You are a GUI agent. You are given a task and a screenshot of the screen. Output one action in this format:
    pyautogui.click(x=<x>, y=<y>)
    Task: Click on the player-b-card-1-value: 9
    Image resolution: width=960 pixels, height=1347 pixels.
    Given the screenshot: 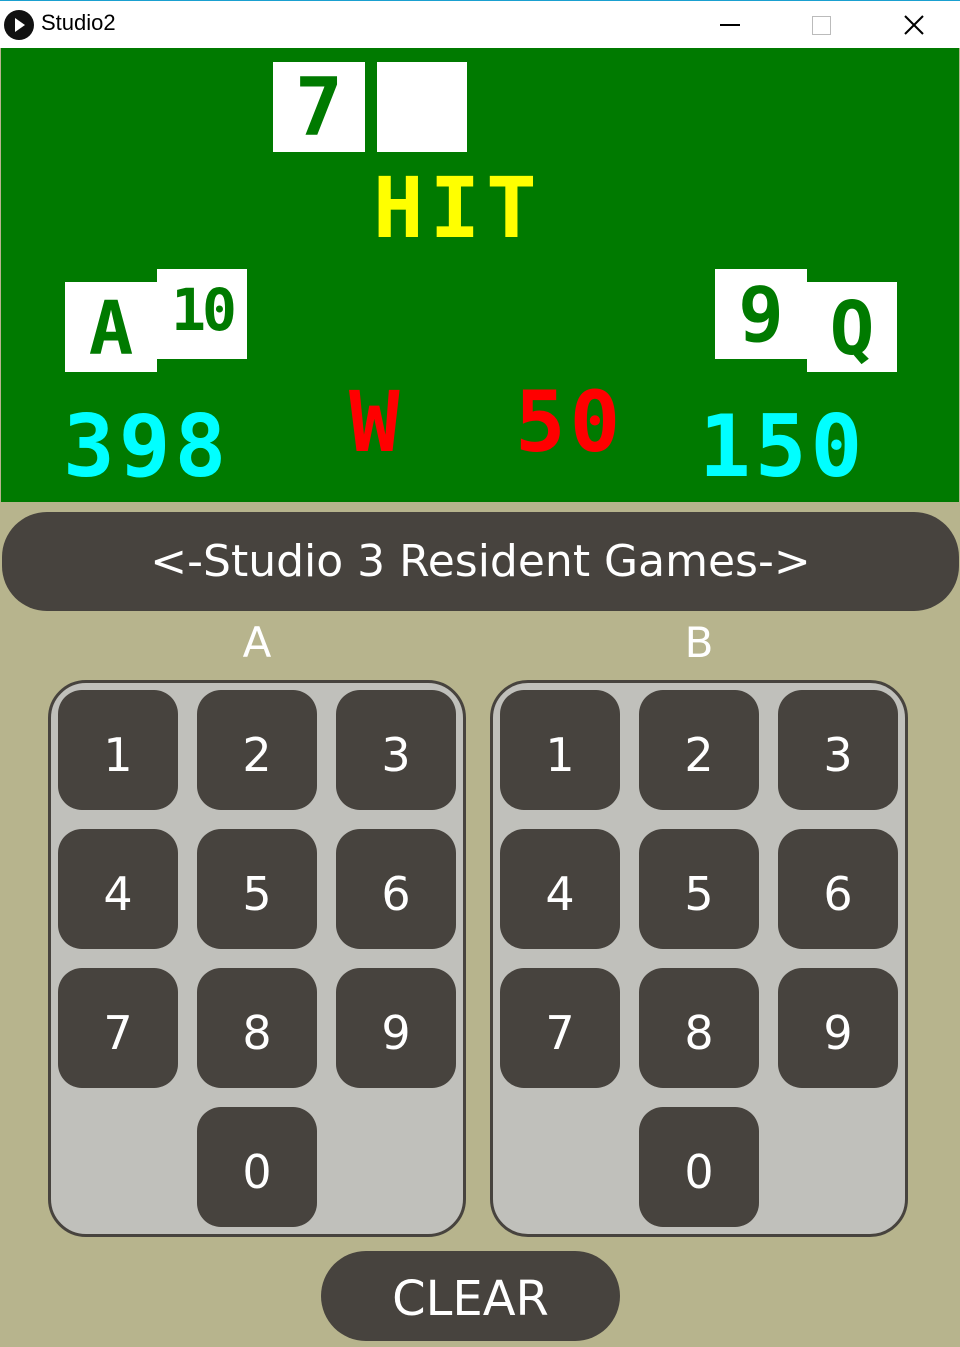 What is the action you would take?
    pyautogui.click(x=761, y=314)
    